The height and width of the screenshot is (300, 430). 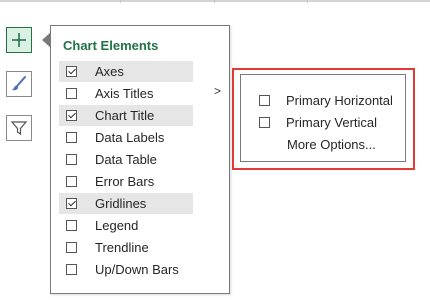 I want to click on chart-element-legend: Legend, so click(x=126, y=225).